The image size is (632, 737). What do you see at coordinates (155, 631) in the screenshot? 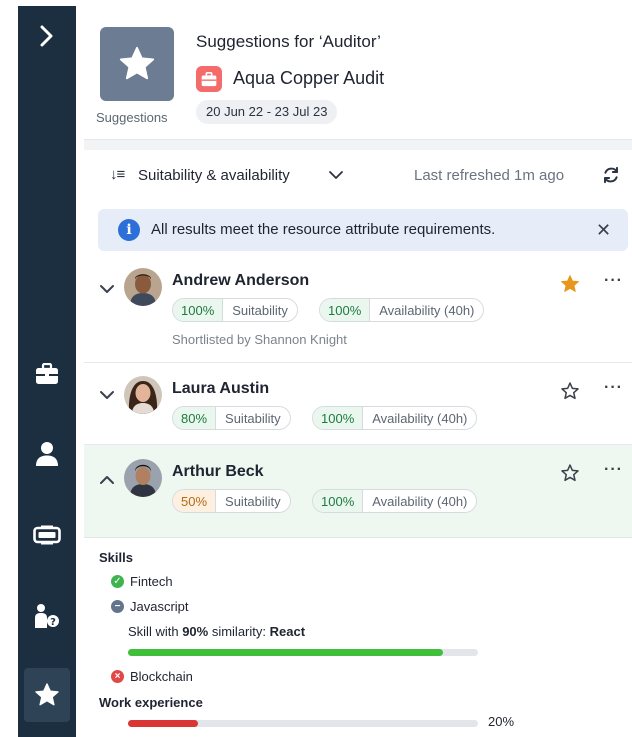
I see `similarity-prefix: Skill with` at bounding box center [155, 631].